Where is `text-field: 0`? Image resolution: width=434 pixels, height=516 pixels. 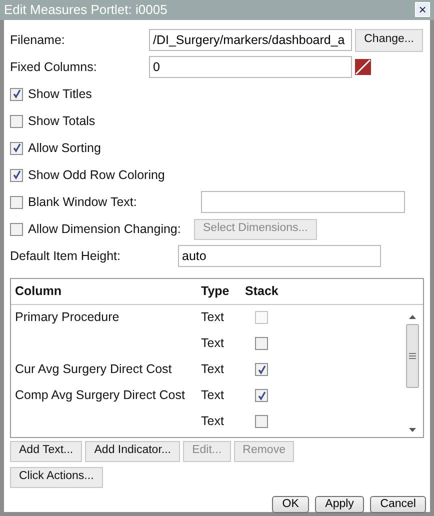
text-field: 0 is located at coordinates (250, 67).